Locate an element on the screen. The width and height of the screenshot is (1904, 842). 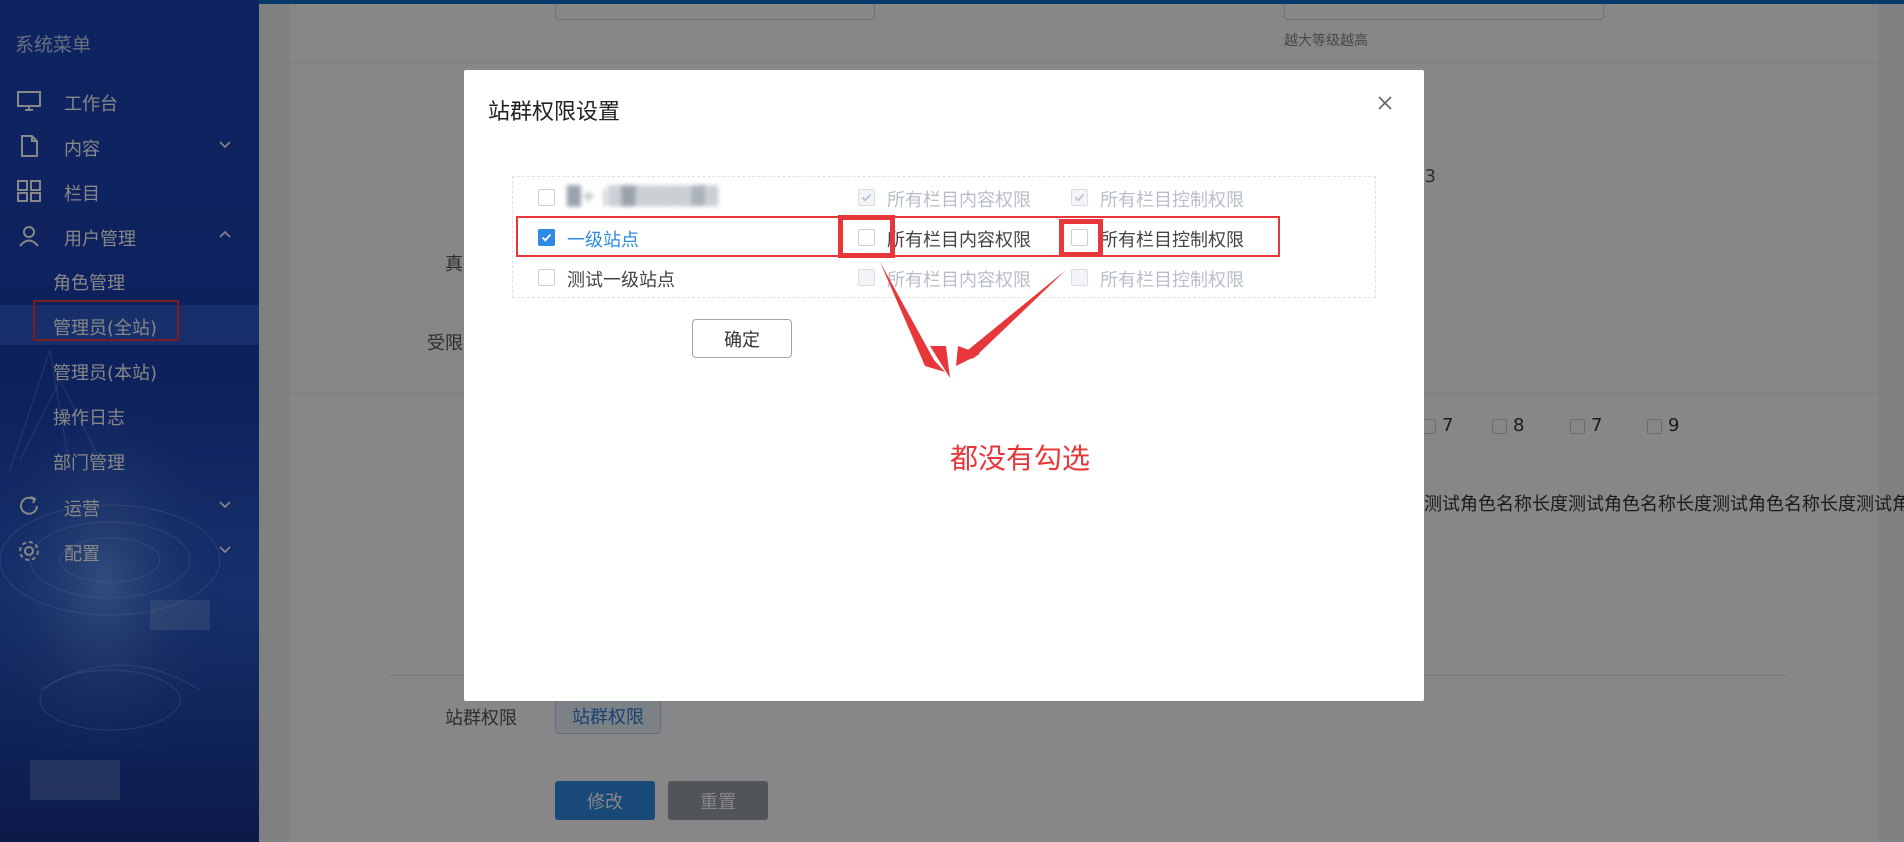
site-name: 测试一级站点 is located at coordinates (621, 280).